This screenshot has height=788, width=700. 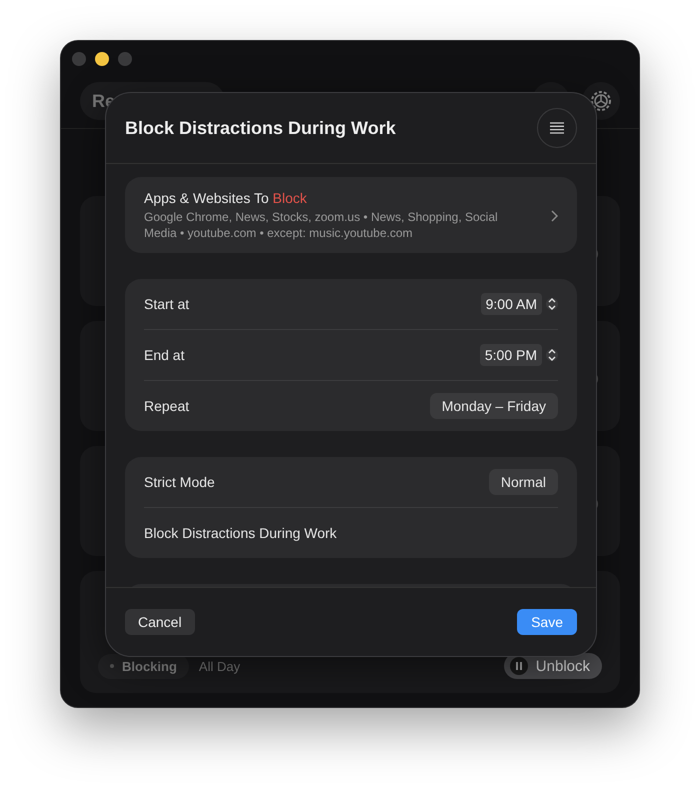 I want to click on menu-icon, so click(x=557, y=128).